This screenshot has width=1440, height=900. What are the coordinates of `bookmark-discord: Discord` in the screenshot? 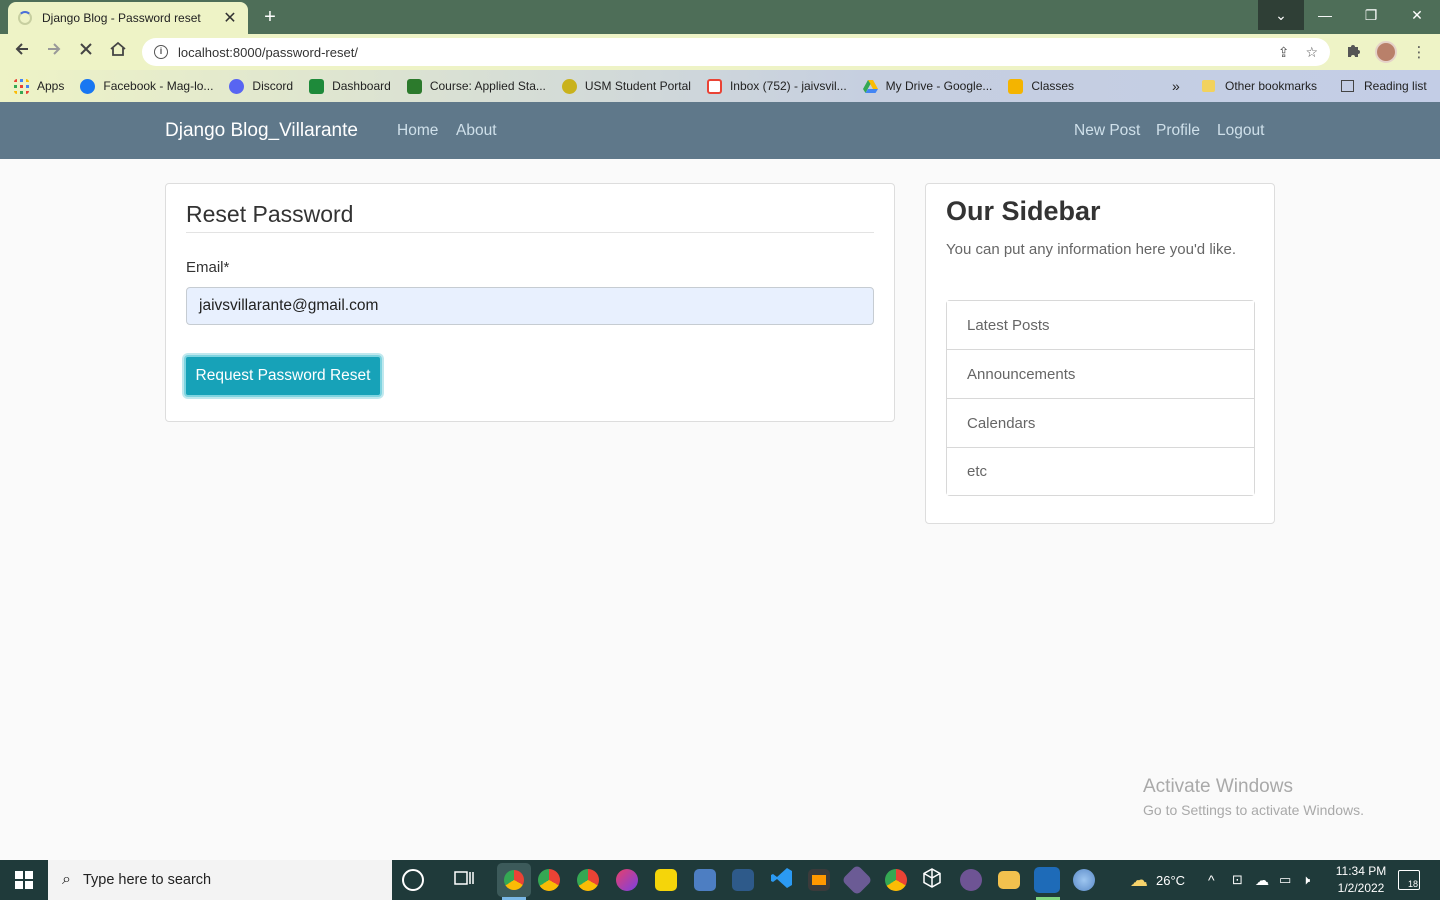 It's located at (261, 86).